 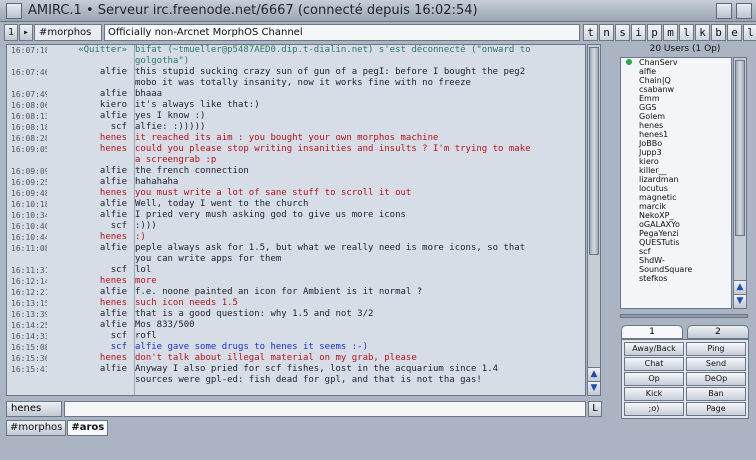 I want to click on chat-scrollbar: ▲ ▼, so click(x=594, y=220).